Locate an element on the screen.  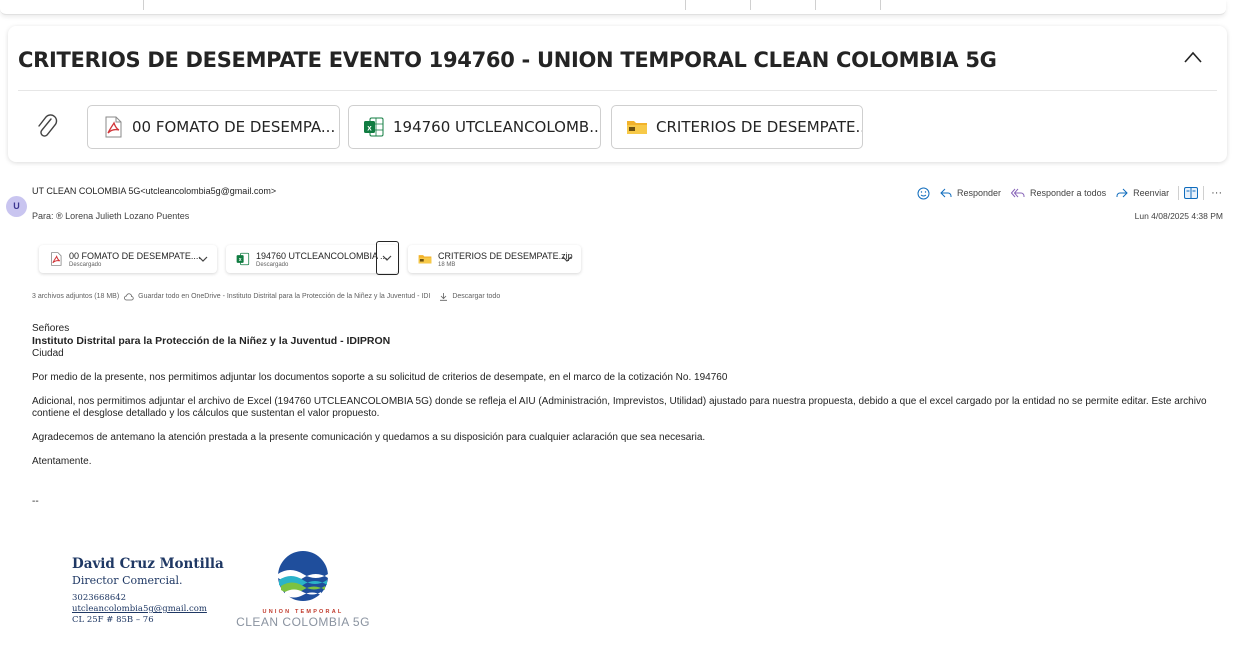
forward-label: Reenviar is located at coordinates (1151, 193).